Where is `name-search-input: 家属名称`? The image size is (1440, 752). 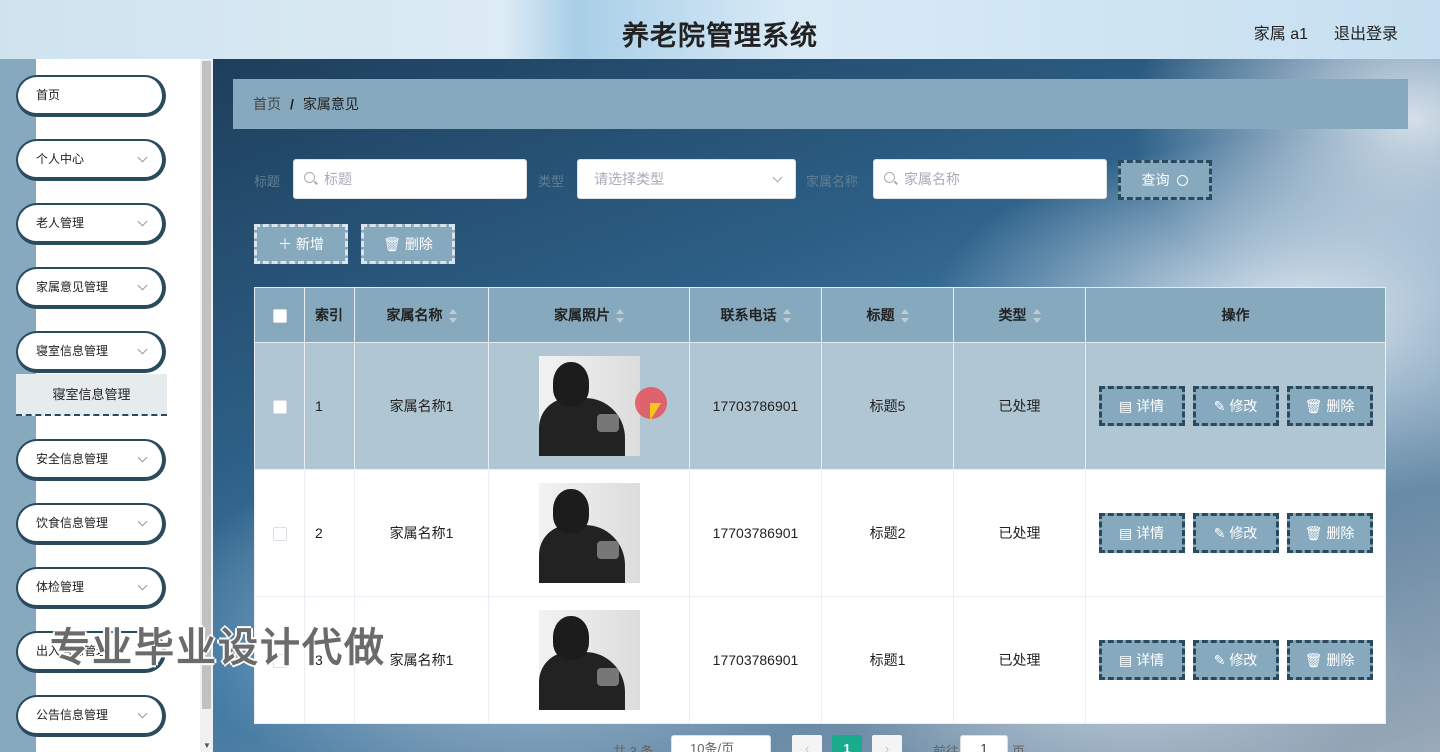
name-search-input: 家属名称 is located at coordinates (990, 179).